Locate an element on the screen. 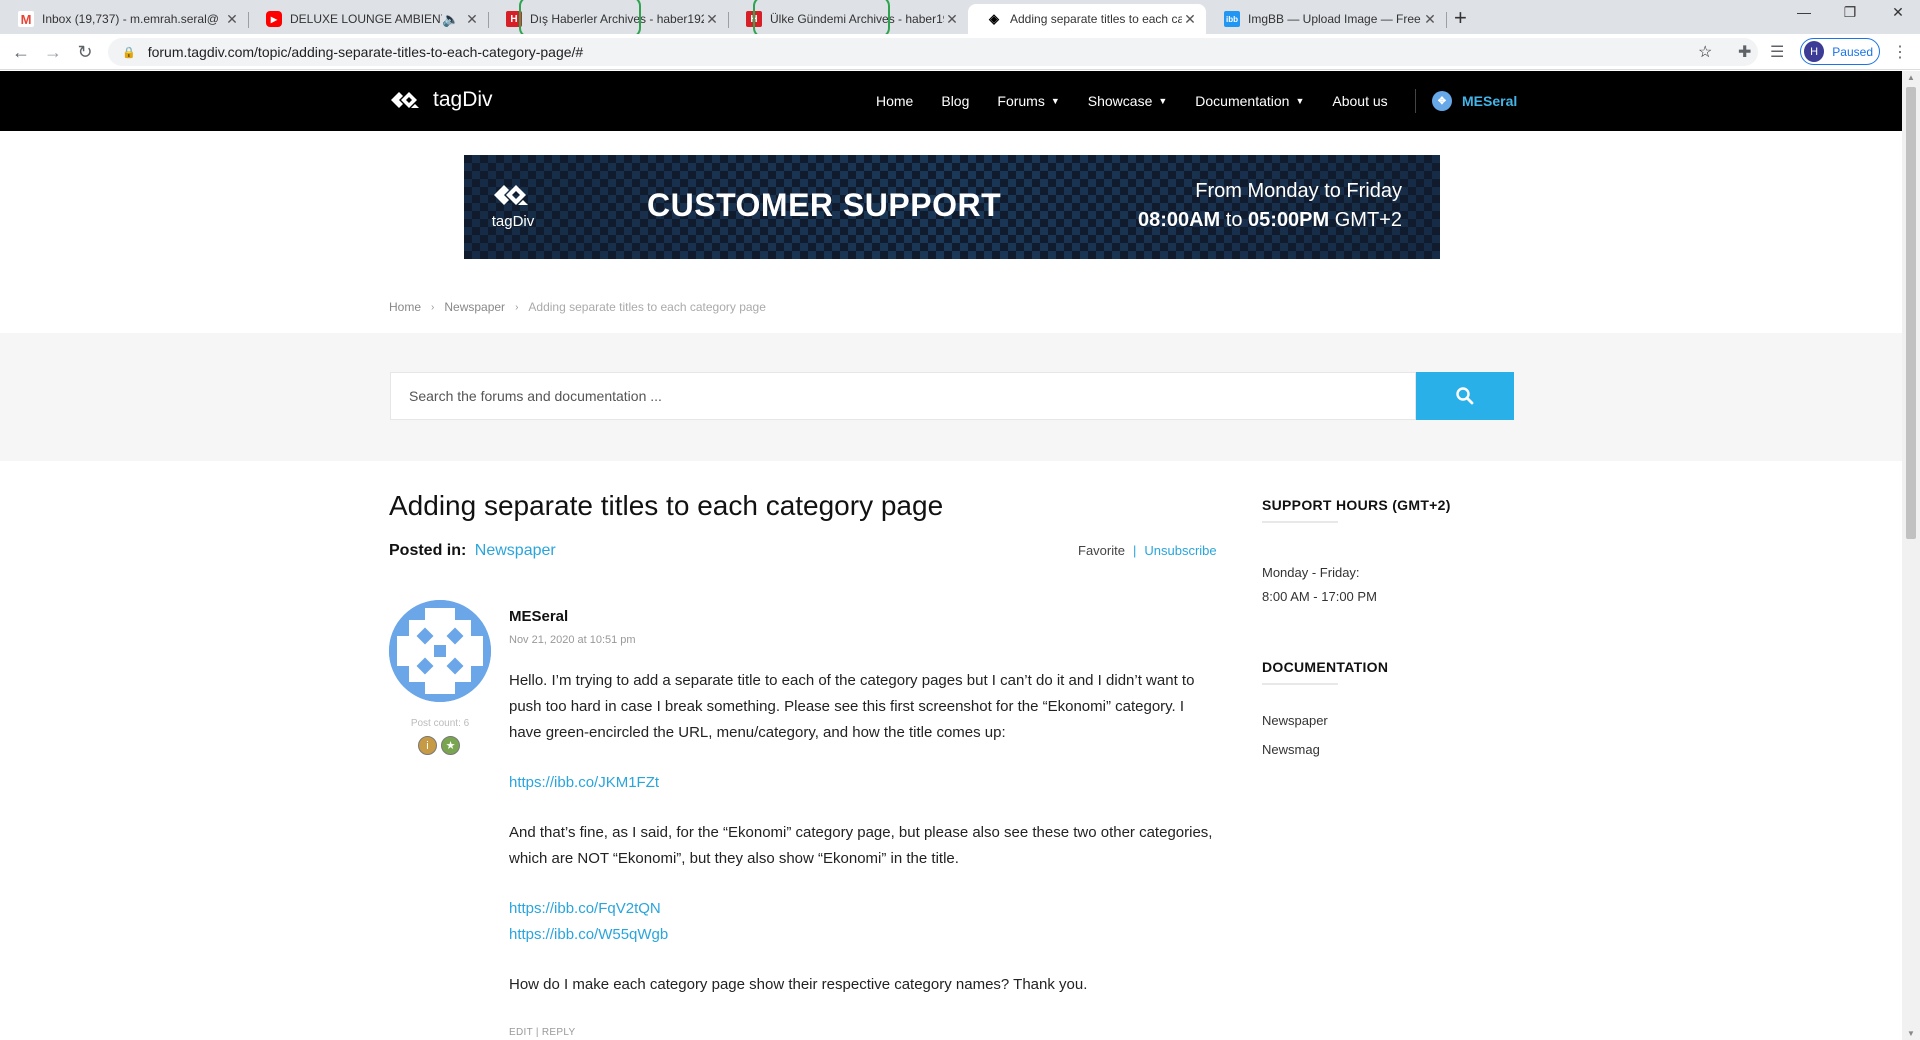 This screenshot has height=1040, width=1920. post-meta-actions: EDIT | REPLY is located at coordinates (542, 1032).